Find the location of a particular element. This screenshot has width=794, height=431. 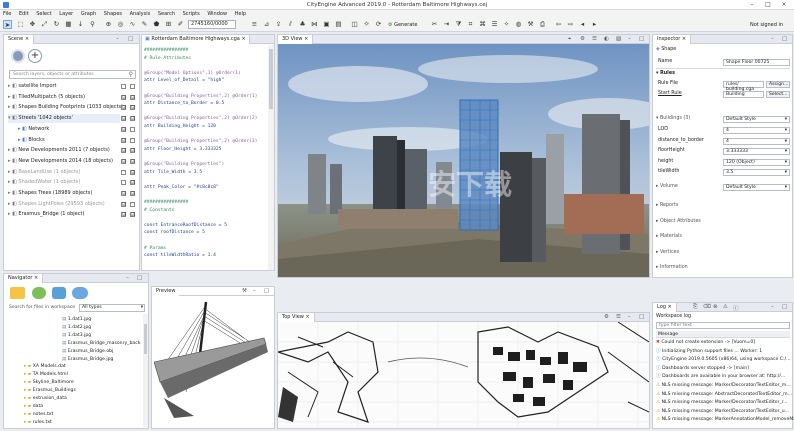

online-content-icon is located at coordinates (59, 293).